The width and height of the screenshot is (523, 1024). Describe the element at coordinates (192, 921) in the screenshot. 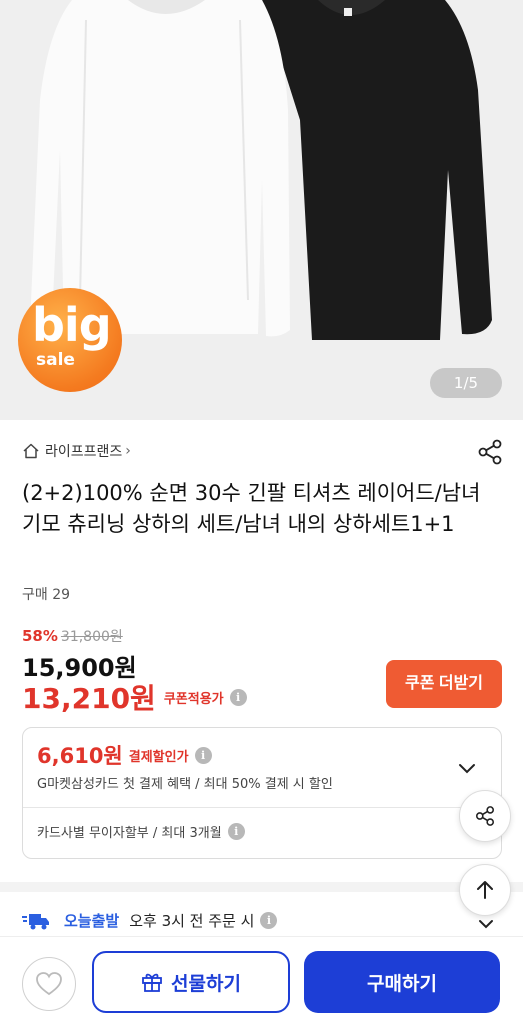

I see `delivery-text: 오후 3시 전 주문 시` at that location.